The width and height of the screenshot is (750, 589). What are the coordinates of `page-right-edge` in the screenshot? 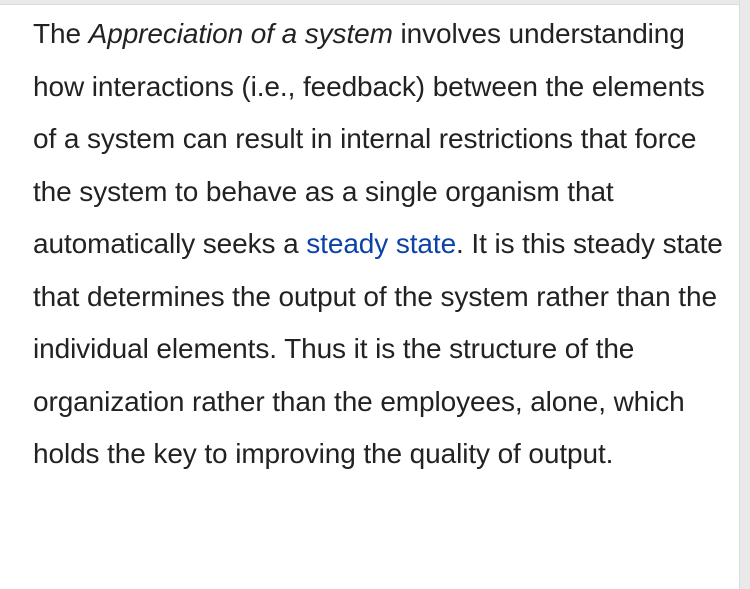 It's located at (744, 294).